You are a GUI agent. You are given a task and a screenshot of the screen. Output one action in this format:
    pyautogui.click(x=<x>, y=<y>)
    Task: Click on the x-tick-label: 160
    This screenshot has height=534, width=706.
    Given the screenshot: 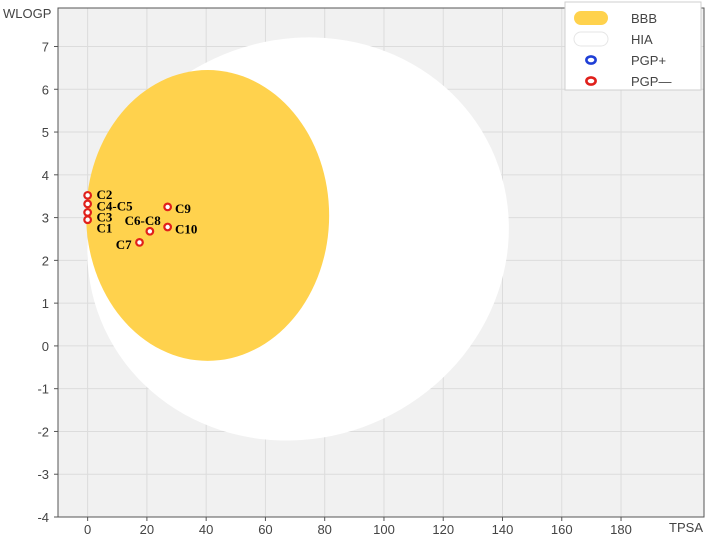 What is the action you would take?
    pyautogui.click(x=562, y=528)
    